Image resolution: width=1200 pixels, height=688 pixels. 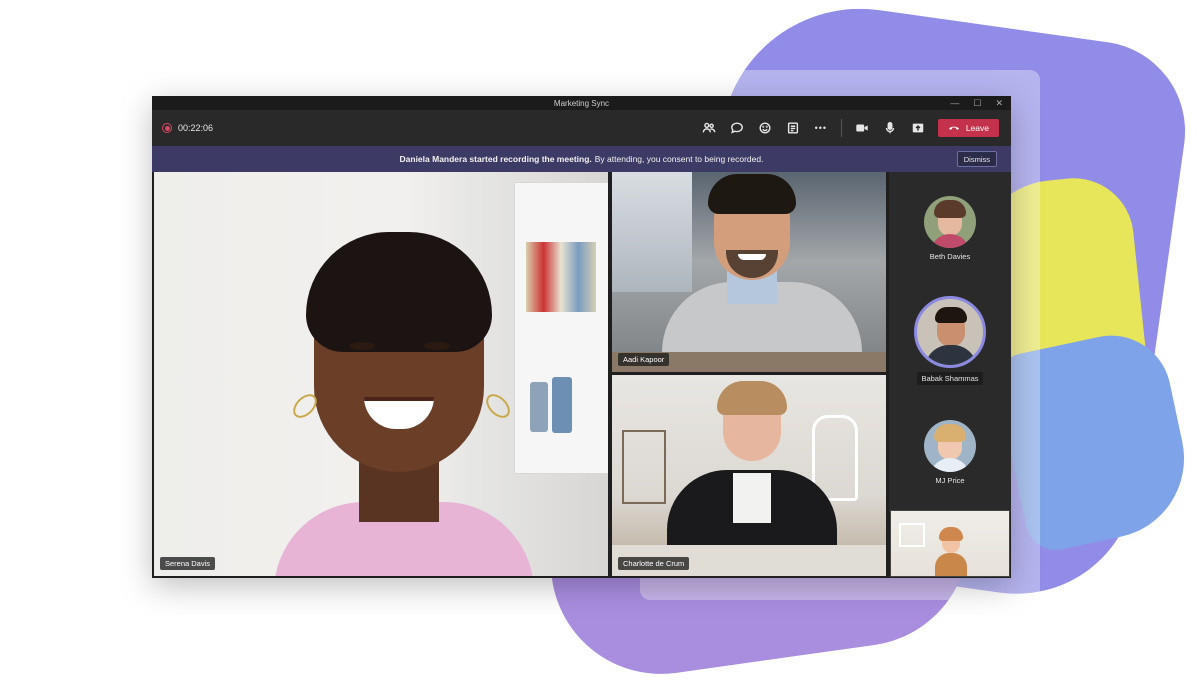 What do you see at coordinates (918, 128) in the screenshot?
I see `share-icon` at bounding box center [918, 128].